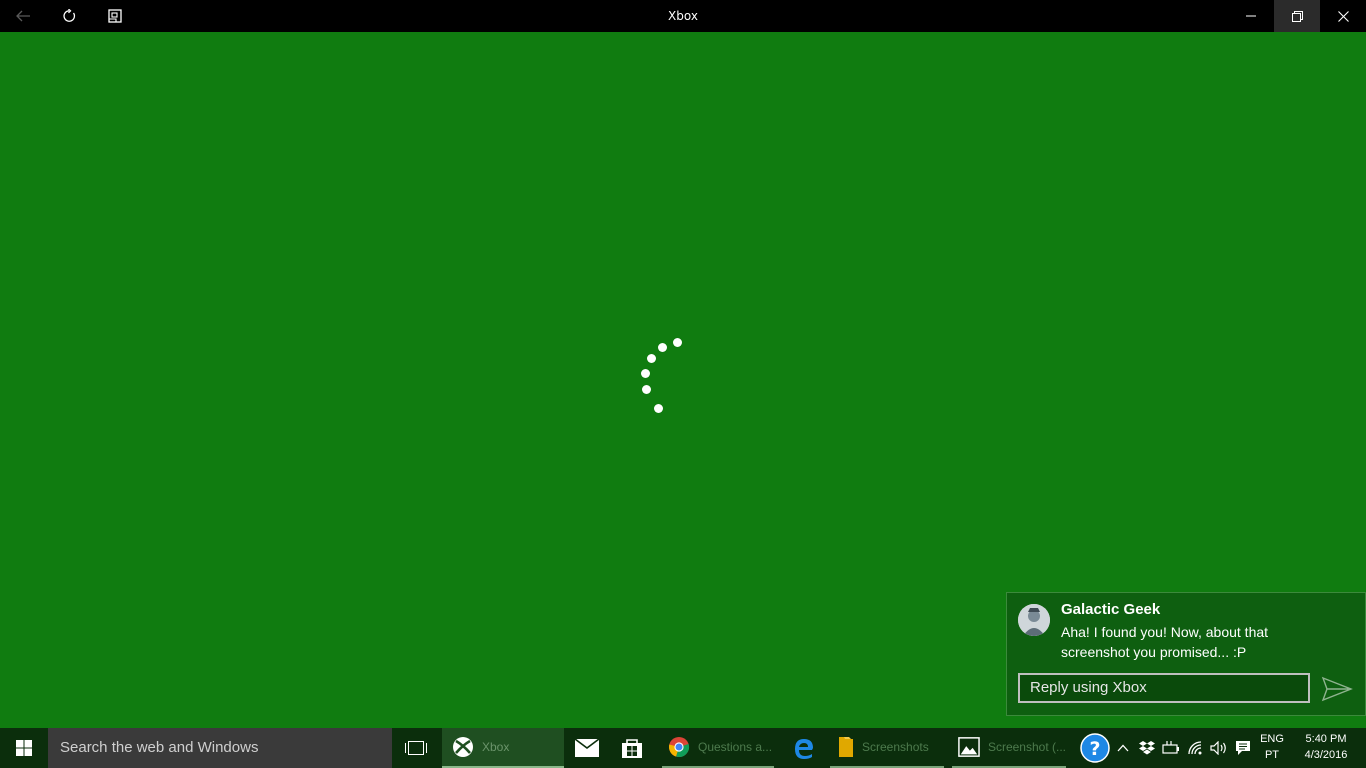 The image size is (1366, 768). I want to click on reply-input: Reply using Xbox, so click(1164, 688).